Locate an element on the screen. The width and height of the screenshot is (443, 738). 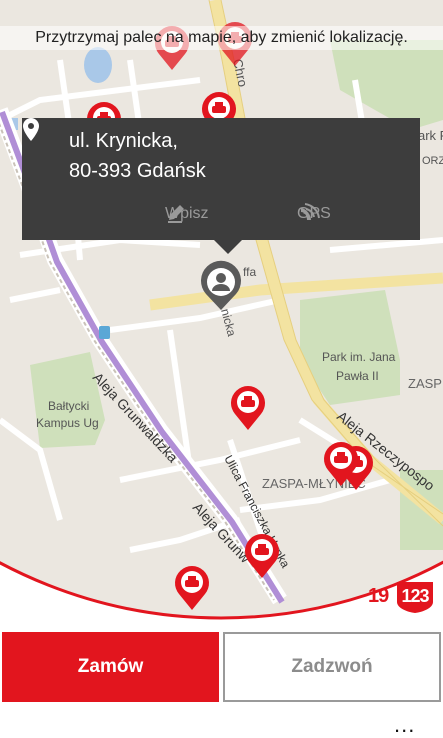
map-label-zaspa: ZASP is located at coordinates (425, 383).